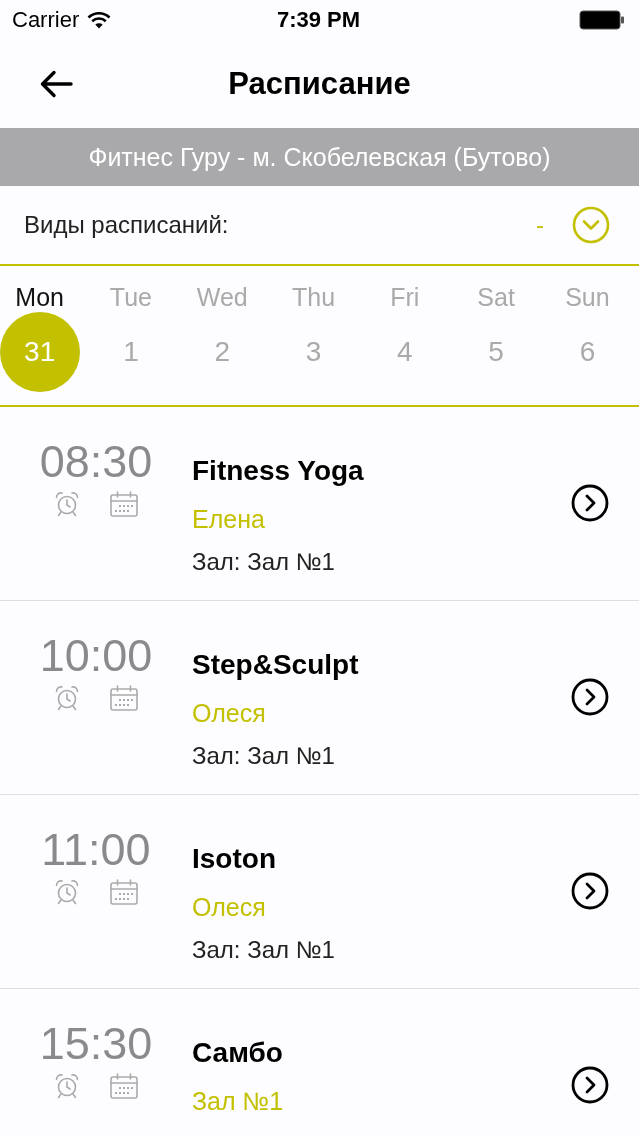 The height and width of the screenshot is (1136, 639). Describe the element at coordinates (228, 519) in the screenshot. I see `class-subtitle: Елена` at that location.